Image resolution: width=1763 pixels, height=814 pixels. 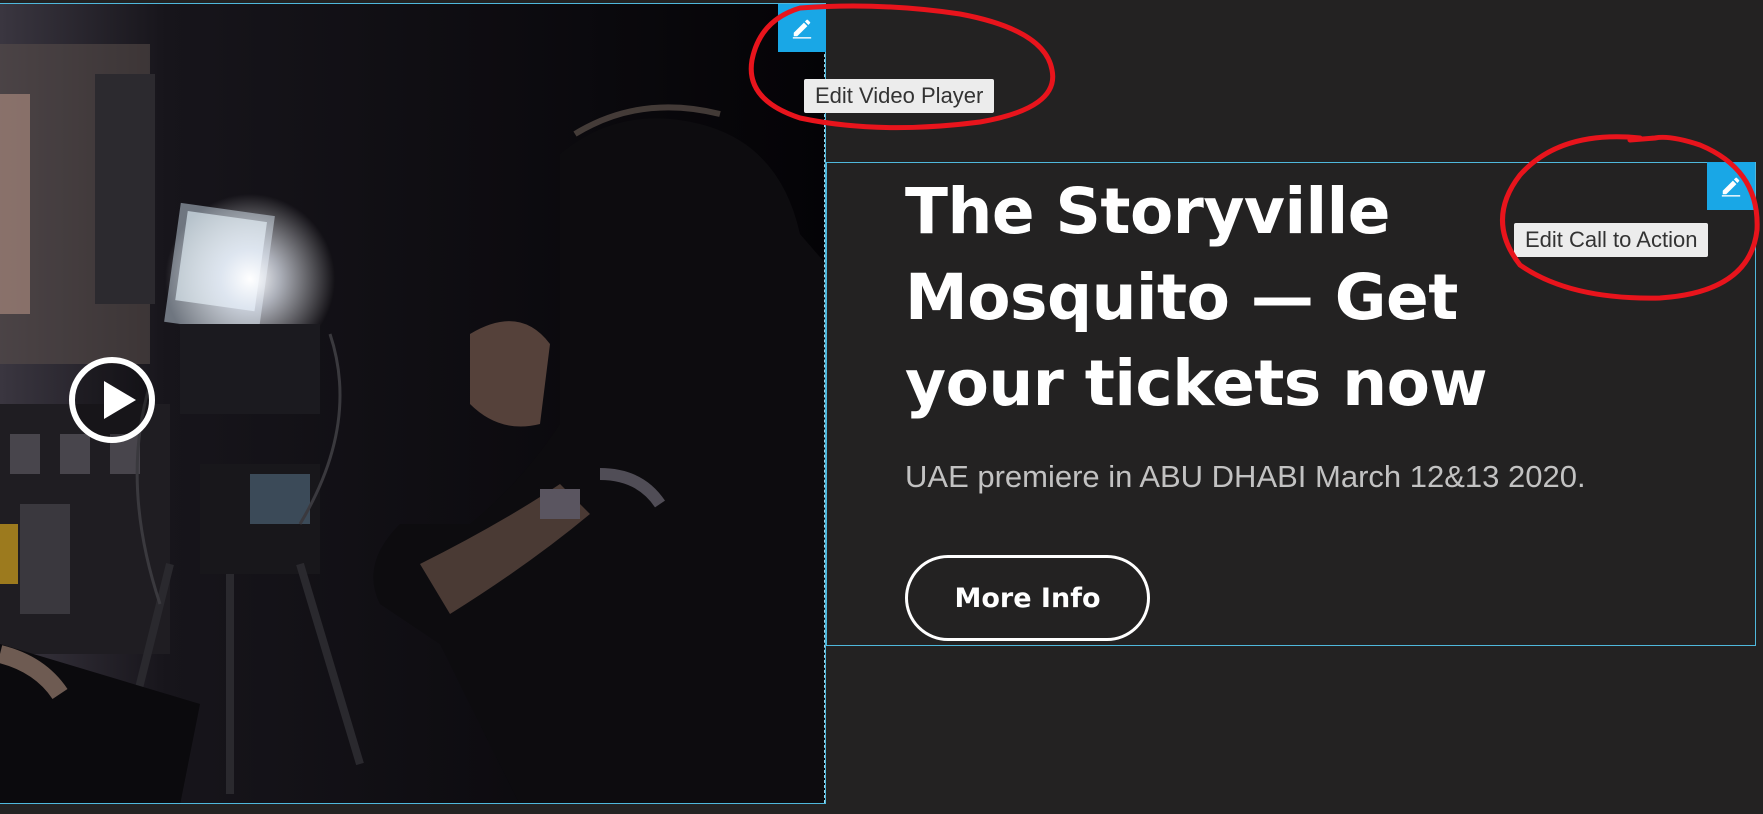 What do you see at coordinates (120, 400) in the screenshot?
I see `play-icon` at bounding box center [120, 400].